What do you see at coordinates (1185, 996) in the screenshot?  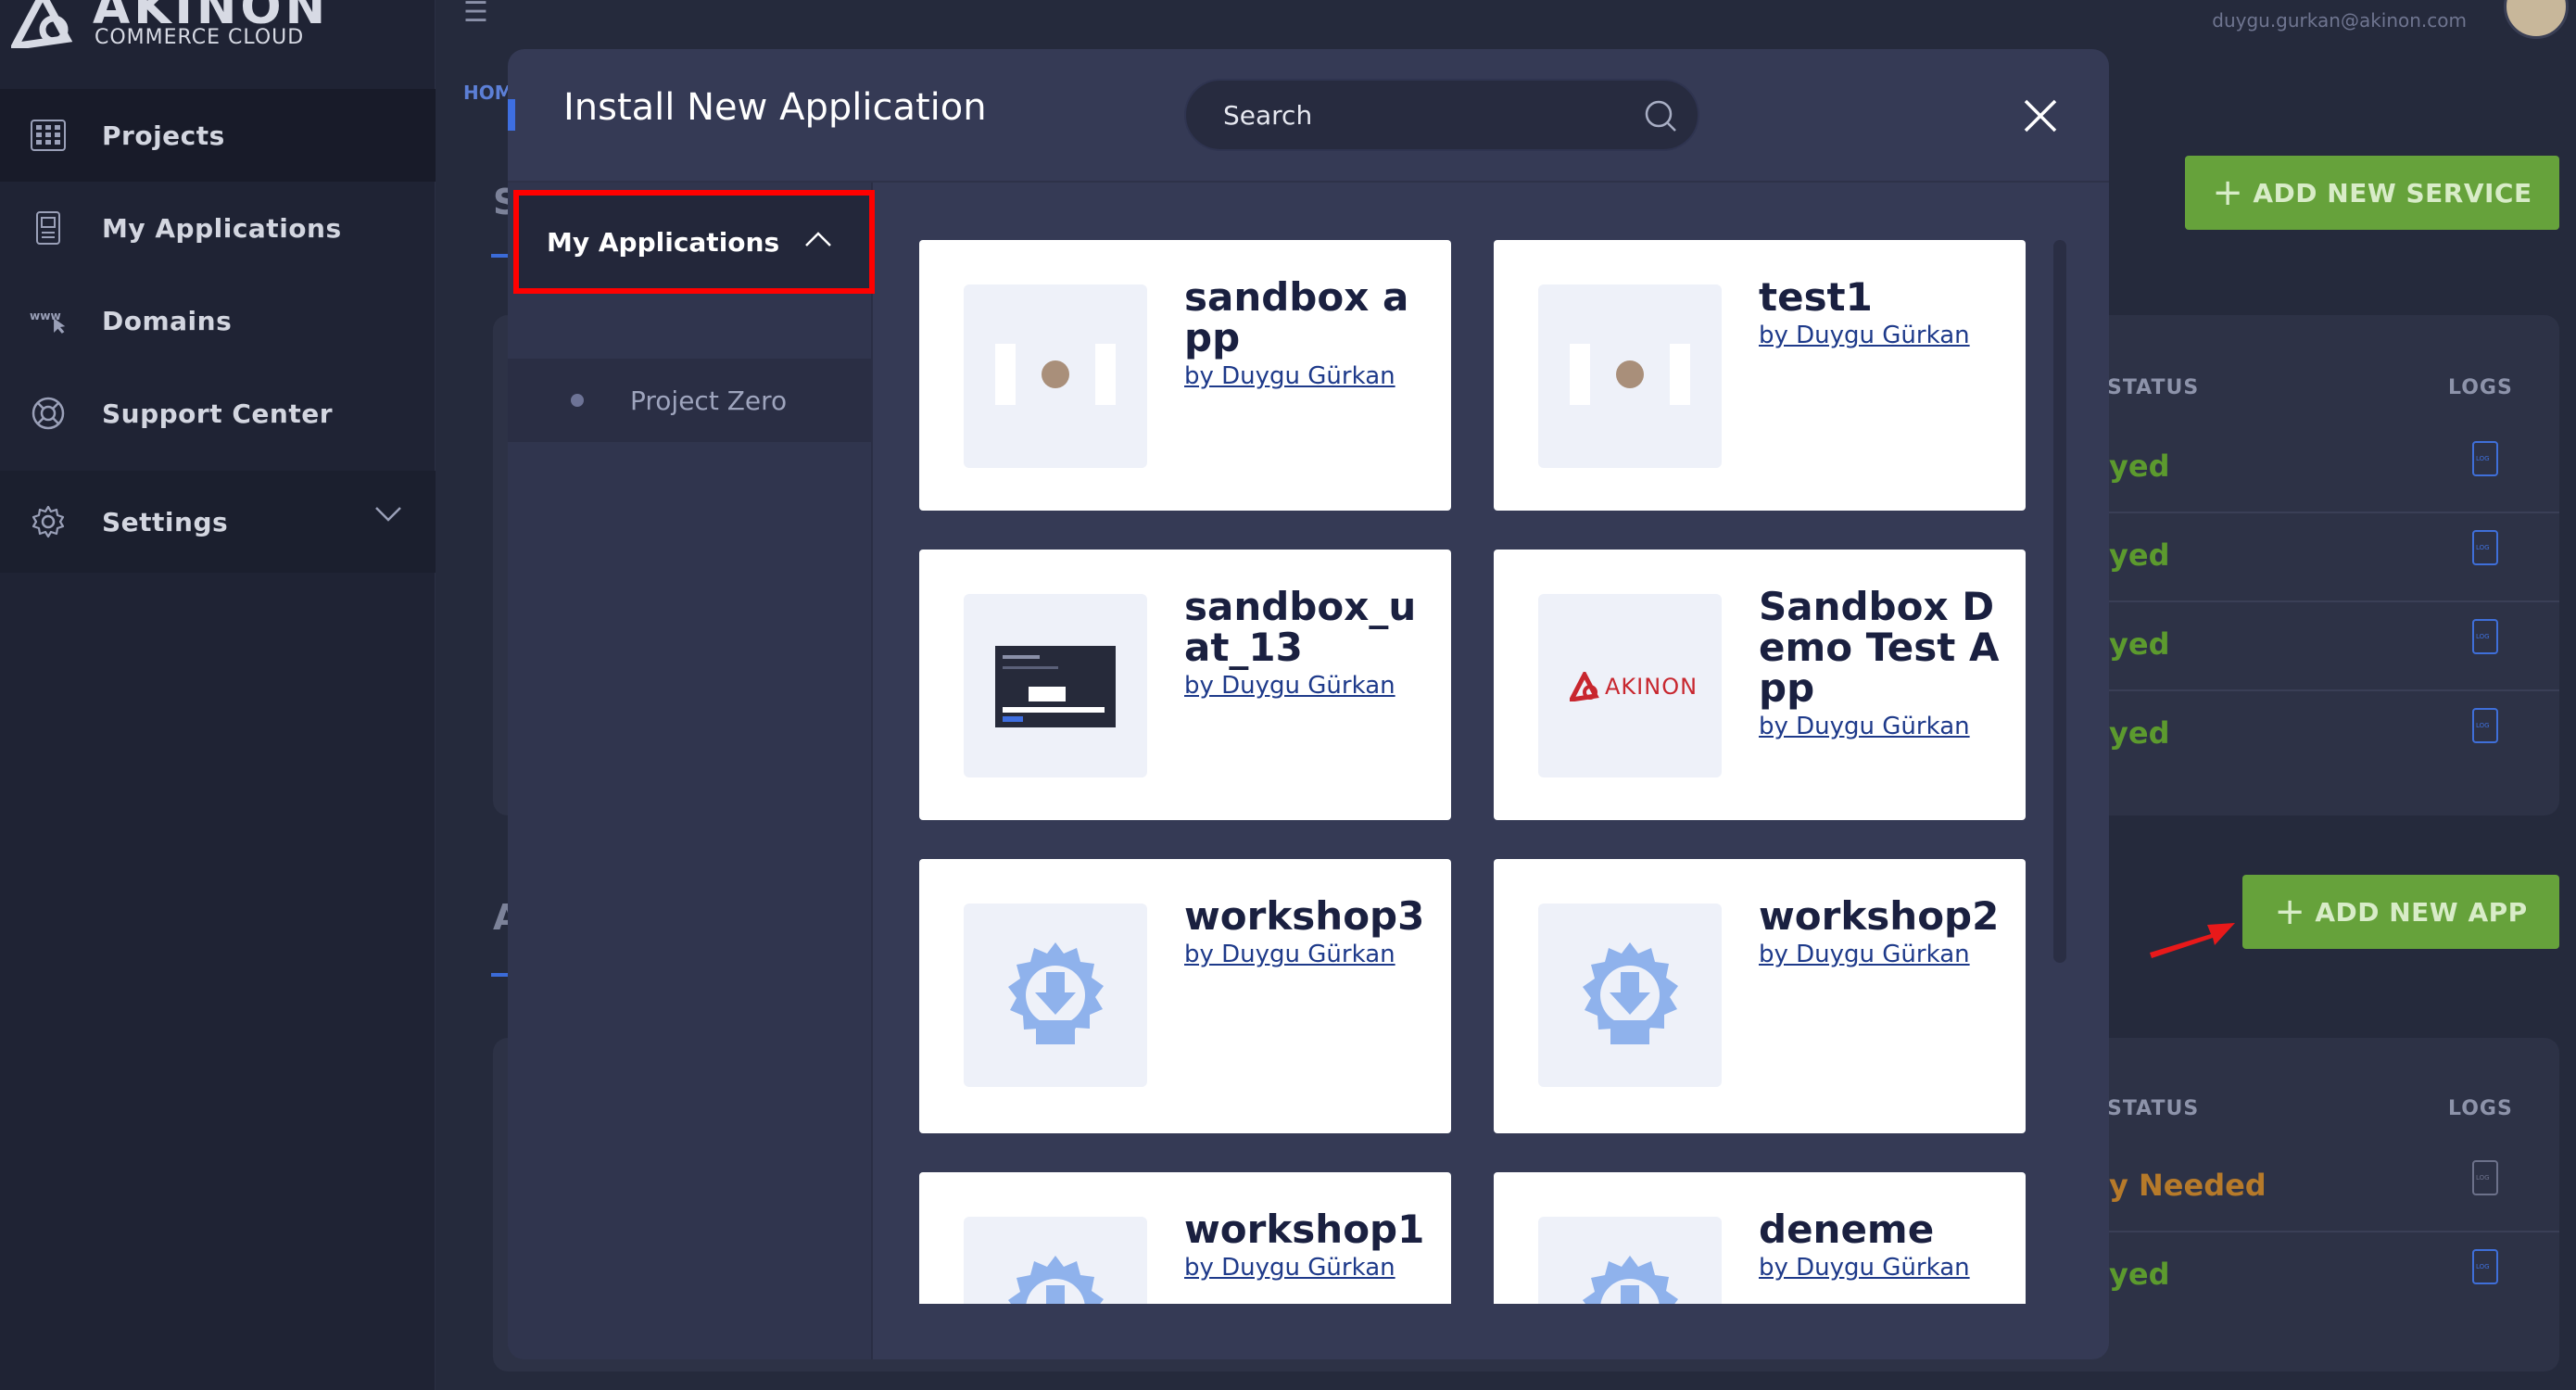 I see `app-card-workshop3: workshop3 by Duygu Gürkan` at bounding box center [1185, 996].